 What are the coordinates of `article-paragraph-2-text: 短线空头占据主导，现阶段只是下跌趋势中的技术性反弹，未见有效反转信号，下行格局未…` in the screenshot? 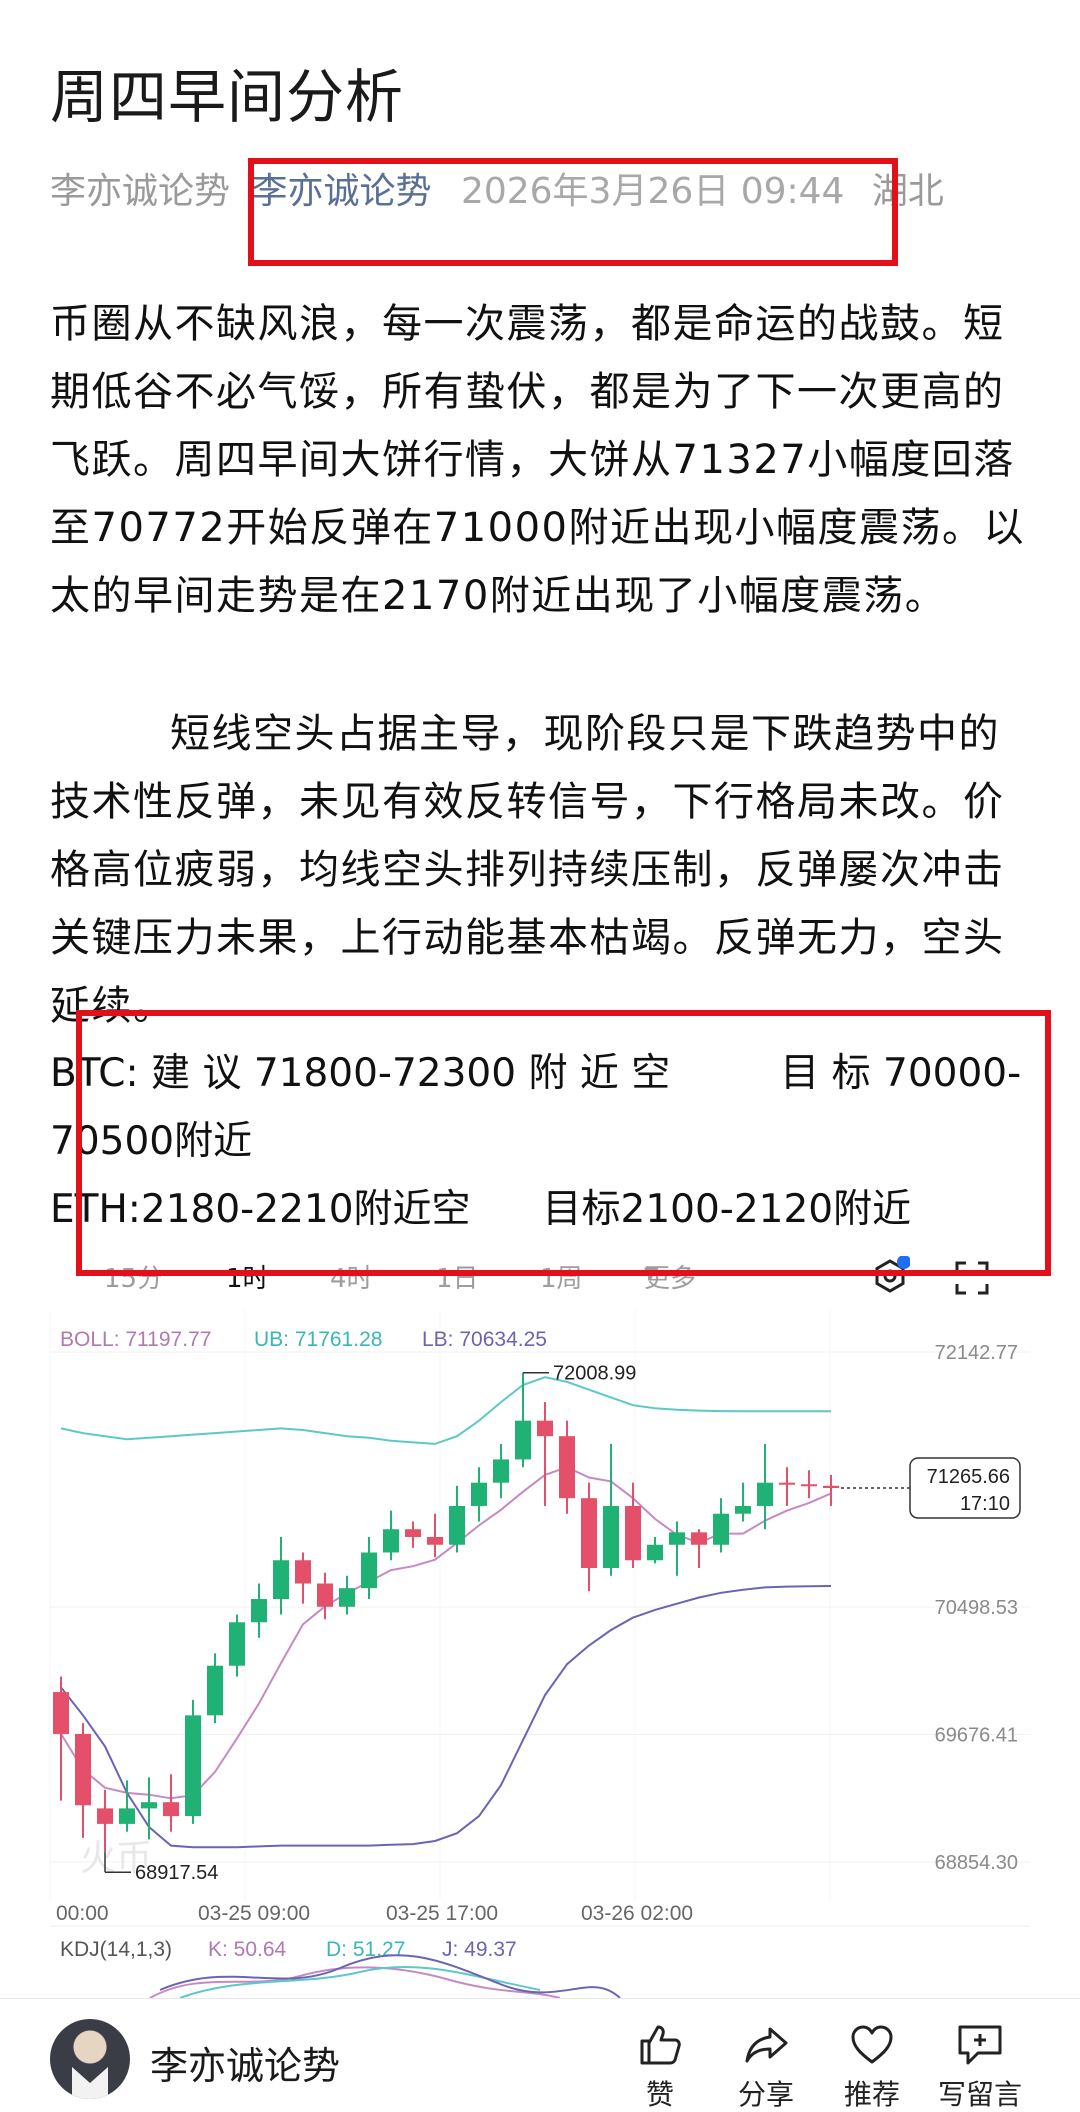 It's located at (527, 870).